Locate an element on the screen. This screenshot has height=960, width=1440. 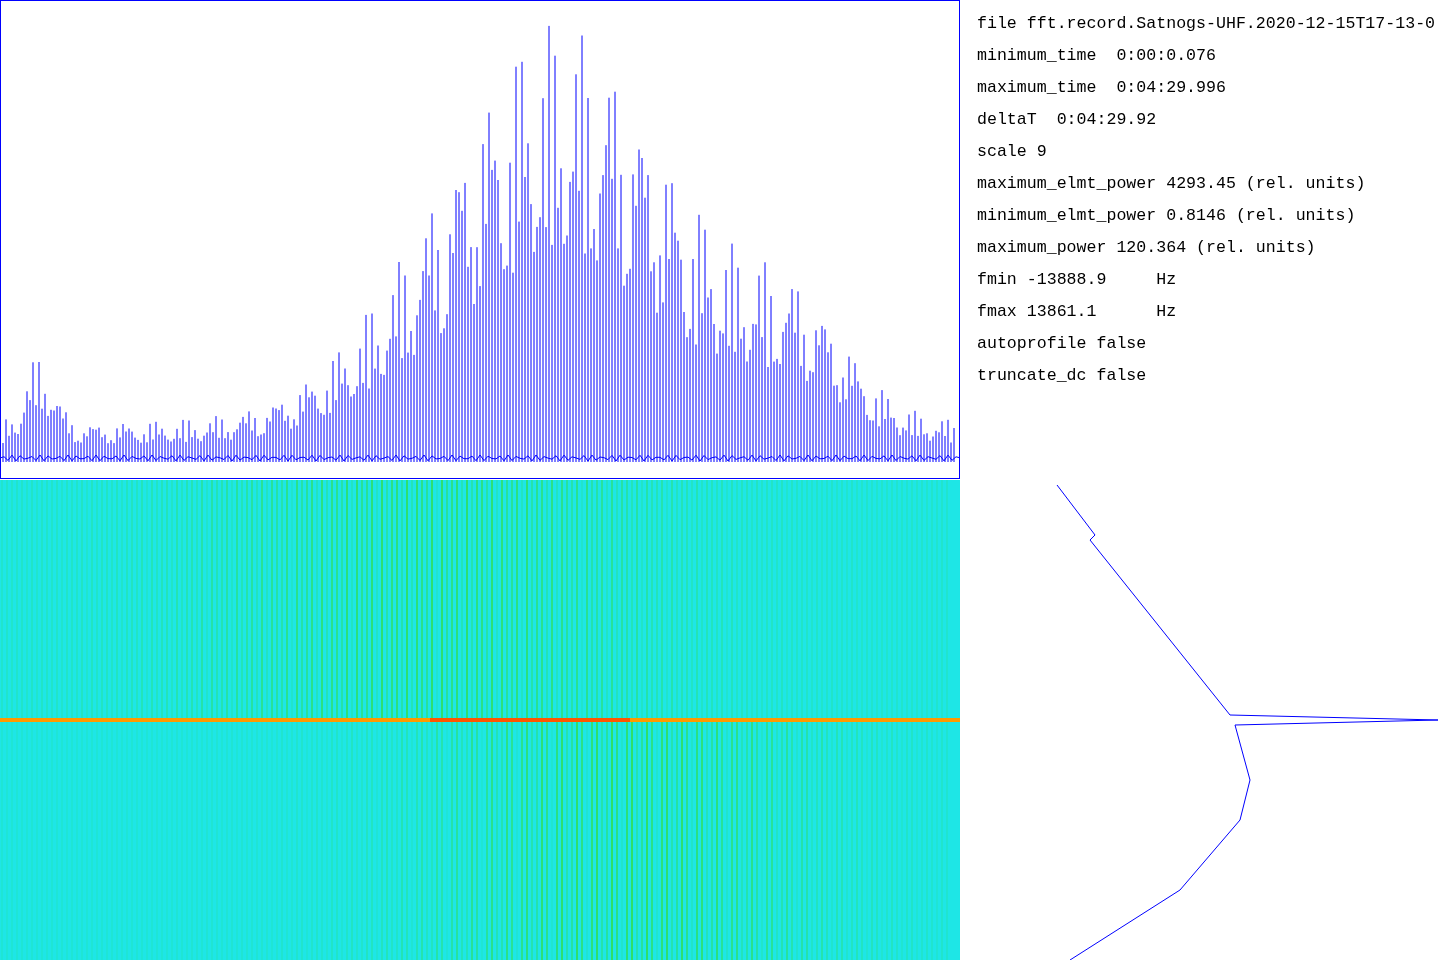
parameter-line: truncate_dc false is located at coordinates (1062, 376).